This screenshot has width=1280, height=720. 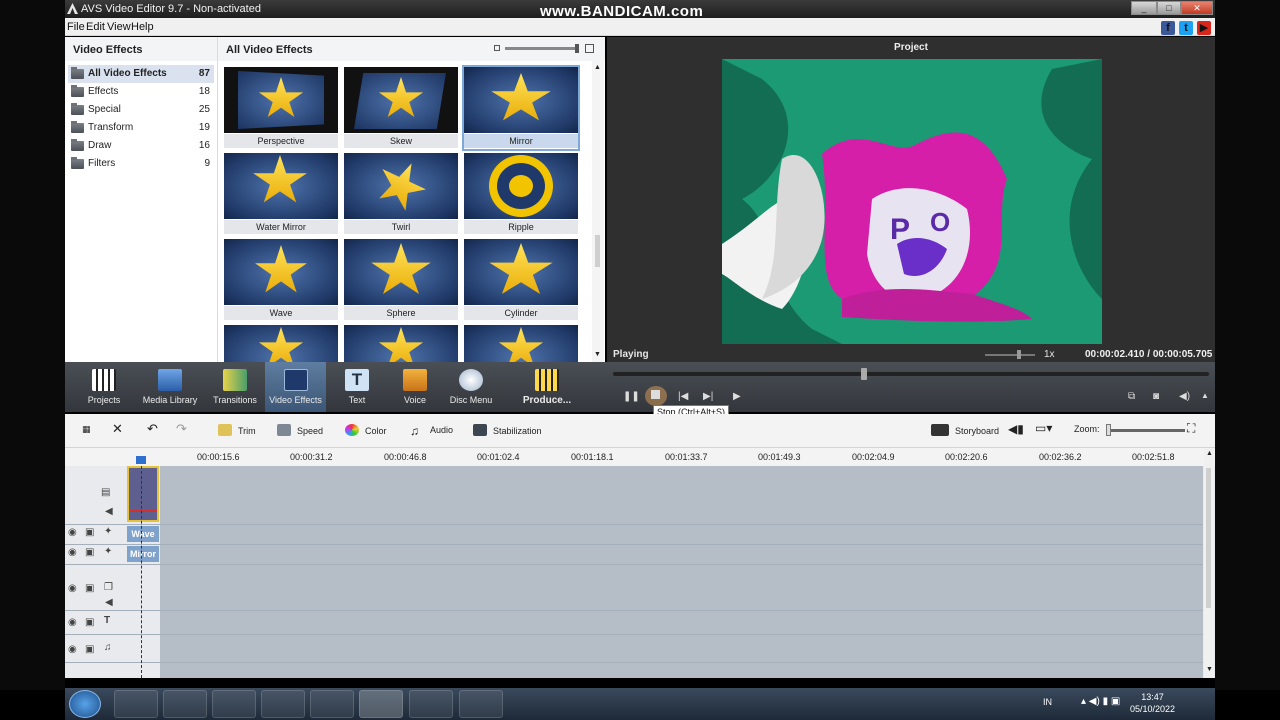 What do you see at coordinates (283, 704) in the screenshot?
I see `chrome-icon` at bounding box center [283, 704].